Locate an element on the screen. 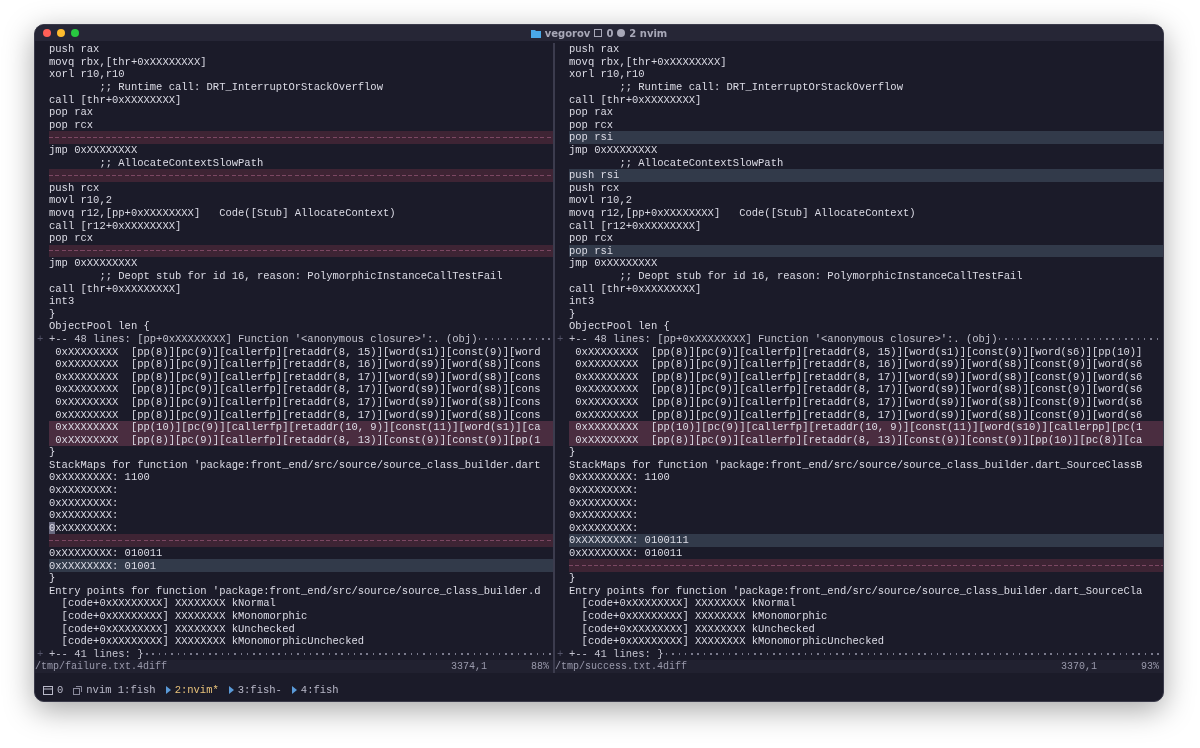 This screenshot has width=1200, height=748. tmux-window-tab: 2:nvim* is located at coordinates (196, 690).